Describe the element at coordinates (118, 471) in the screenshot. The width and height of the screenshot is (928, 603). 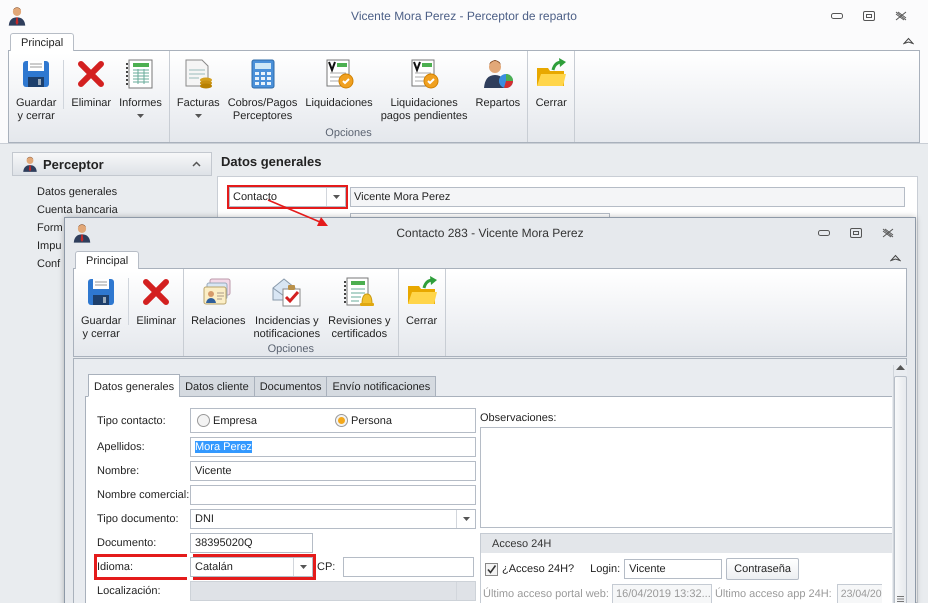
I see `field-label: Nombre:` at that location.